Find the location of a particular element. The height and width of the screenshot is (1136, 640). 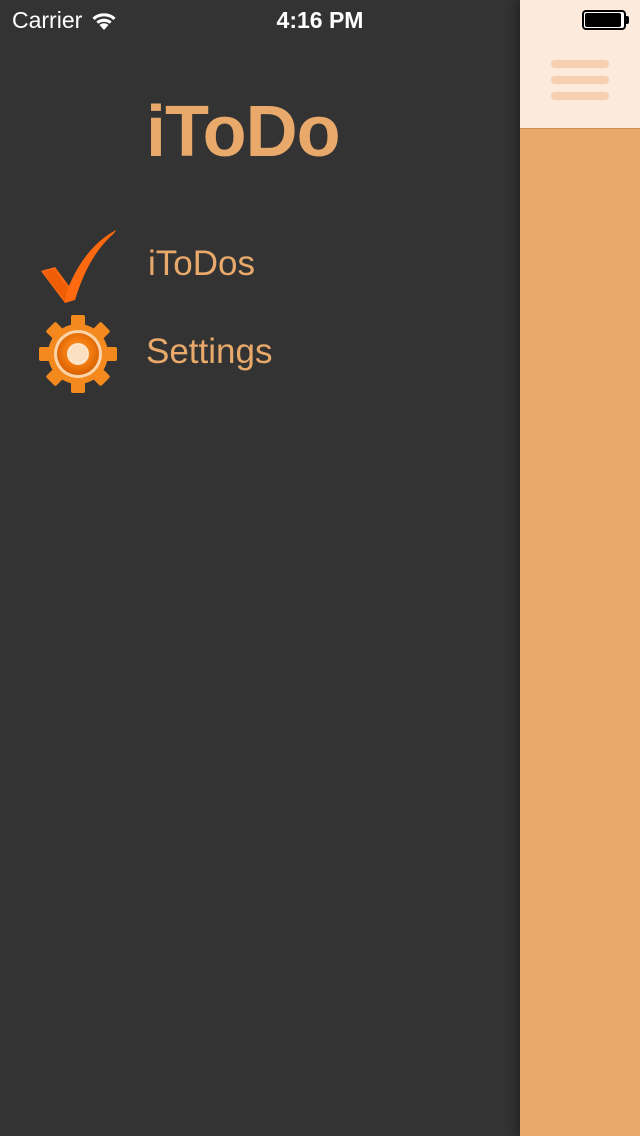

menu-item-settings: Settings is located at coordinates (260, 353).